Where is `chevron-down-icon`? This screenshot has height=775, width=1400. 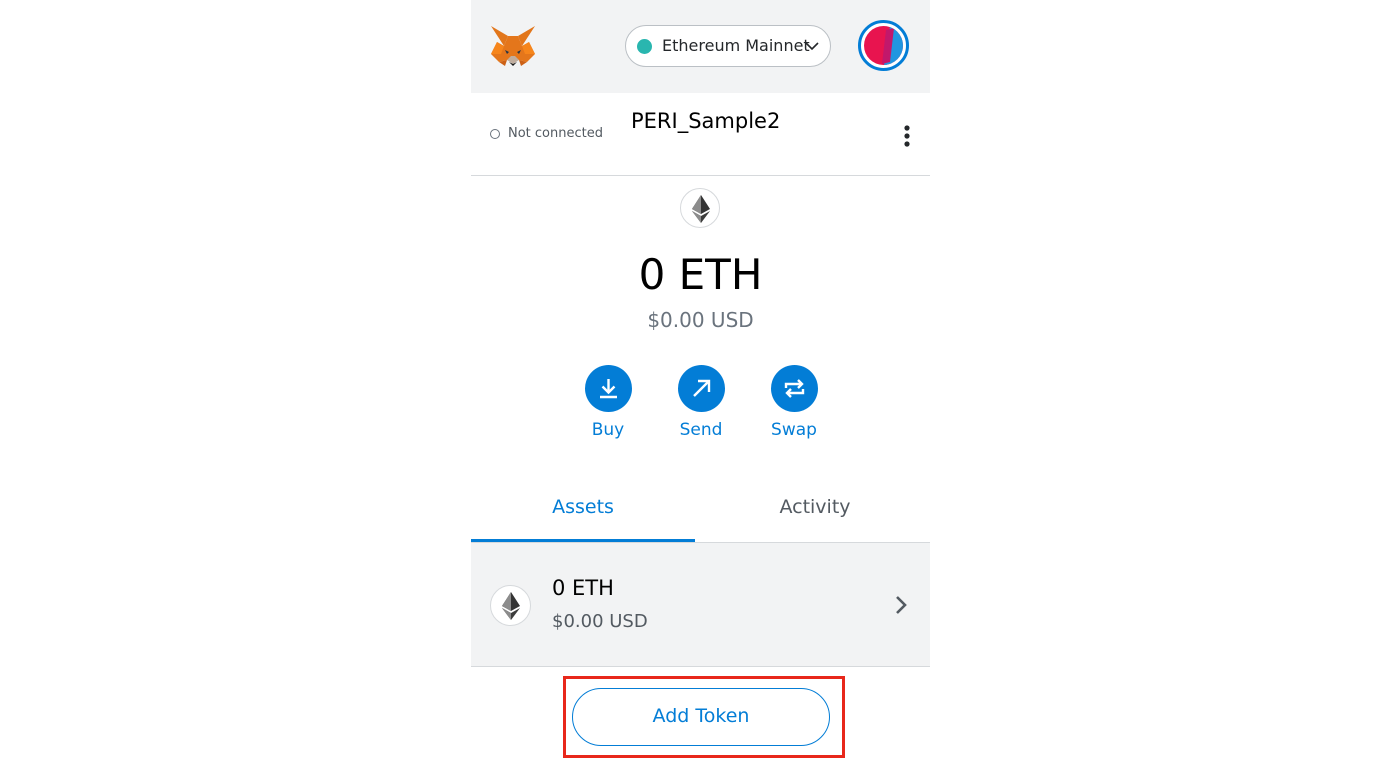
chevron-down-icon is located at coordinates (812, 46).